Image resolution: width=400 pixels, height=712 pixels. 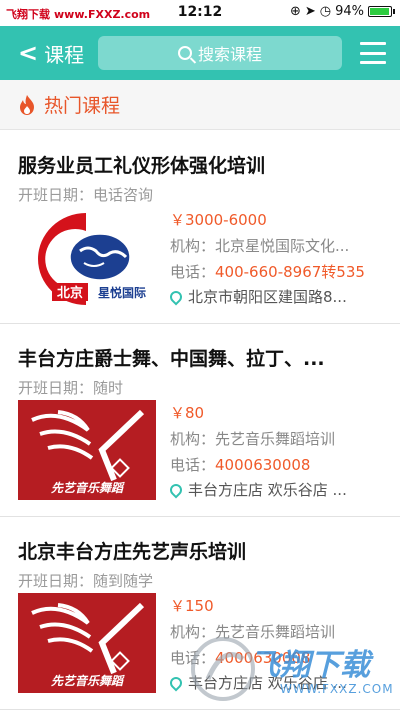 What do you see at coordinates (200, 105) in the screenshot?
I see `section-header: 热门课程` at bounding box center [200, 105].